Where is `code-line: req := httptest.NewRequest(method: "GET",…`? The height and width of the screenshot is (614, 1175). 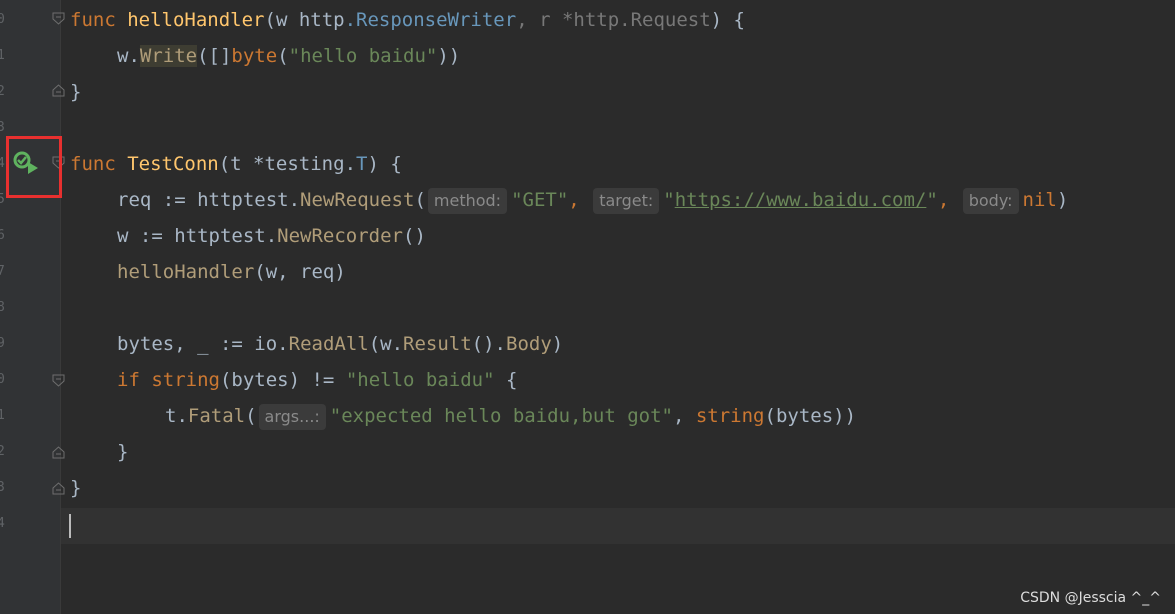 code-line: req := httptest.NewRequest(method: "GET",… is located at coordinates (592, 200).